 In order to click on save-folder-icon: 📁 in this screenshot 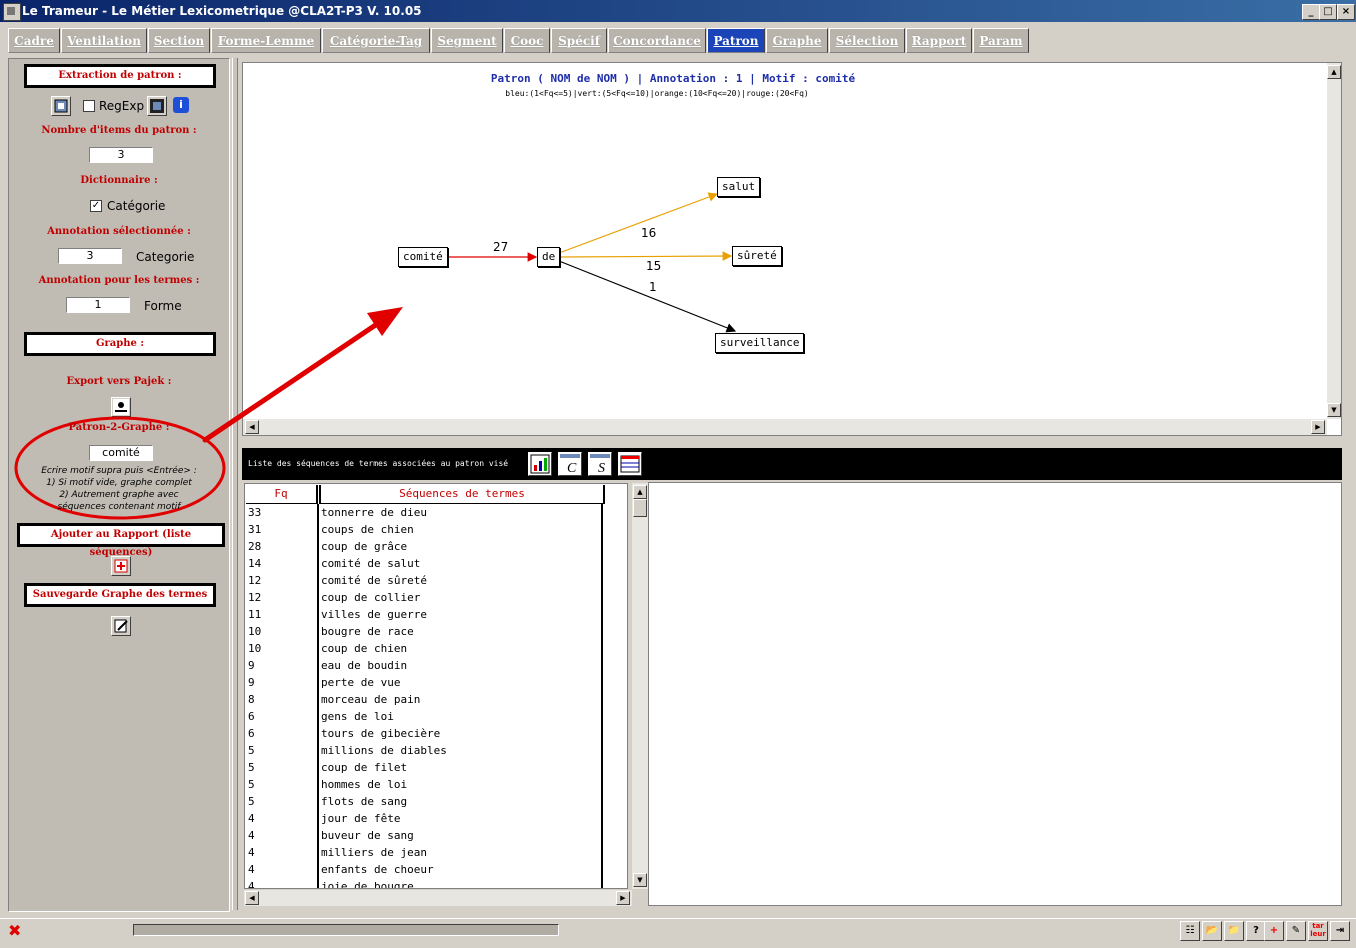, I will do `click(1234, 931)`.